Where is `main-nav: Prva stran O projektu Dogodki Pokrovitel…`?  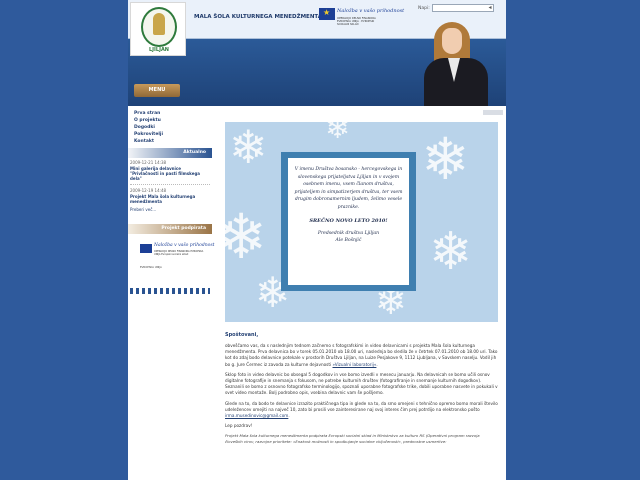
main-nav: Prva stran O projektu Dogodki Pokrovitel… is located at coordinates (148, 127).